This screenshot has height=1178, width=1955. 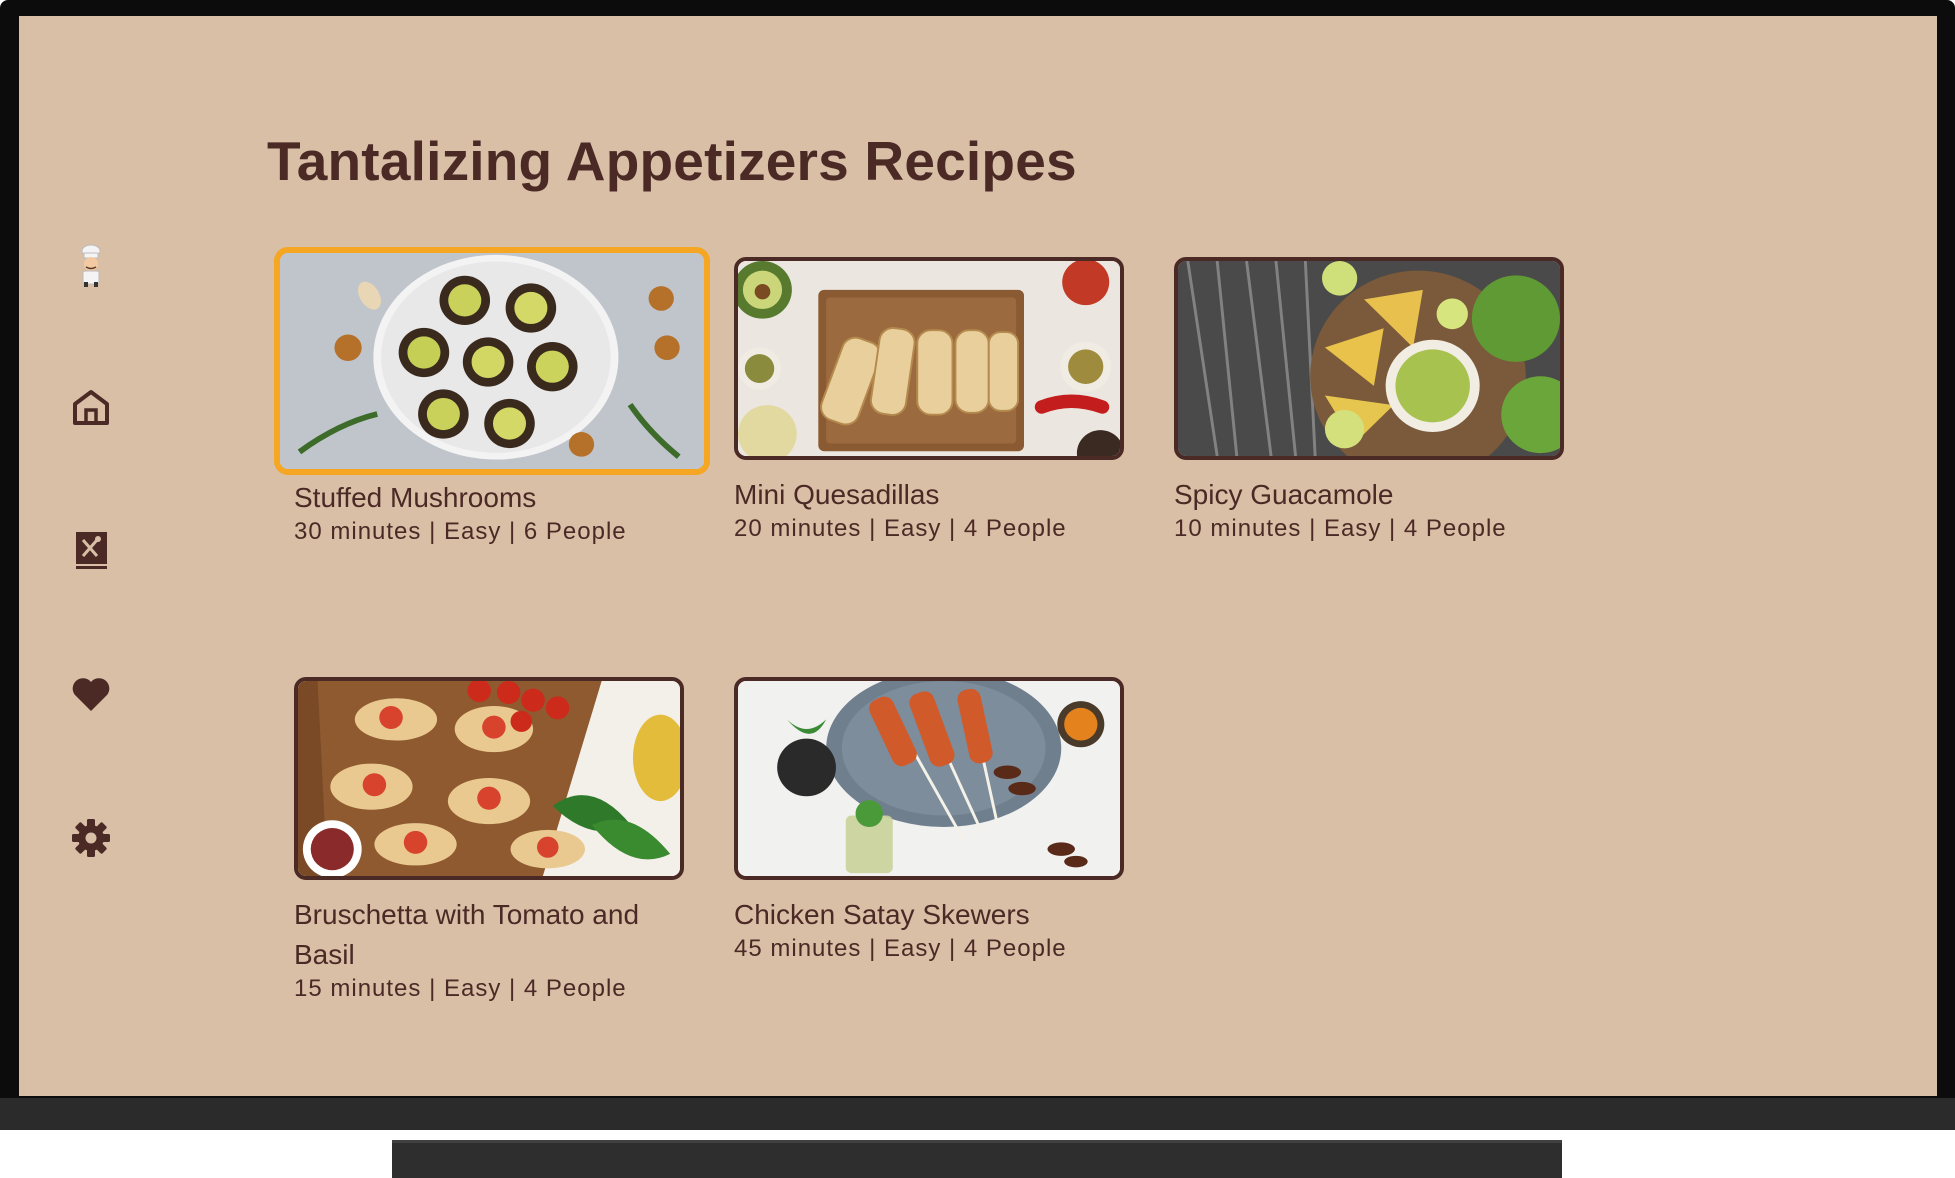 I want to click on recipe-title: Bruschetta with Tomato and Basil, so click(x=467, y=934).